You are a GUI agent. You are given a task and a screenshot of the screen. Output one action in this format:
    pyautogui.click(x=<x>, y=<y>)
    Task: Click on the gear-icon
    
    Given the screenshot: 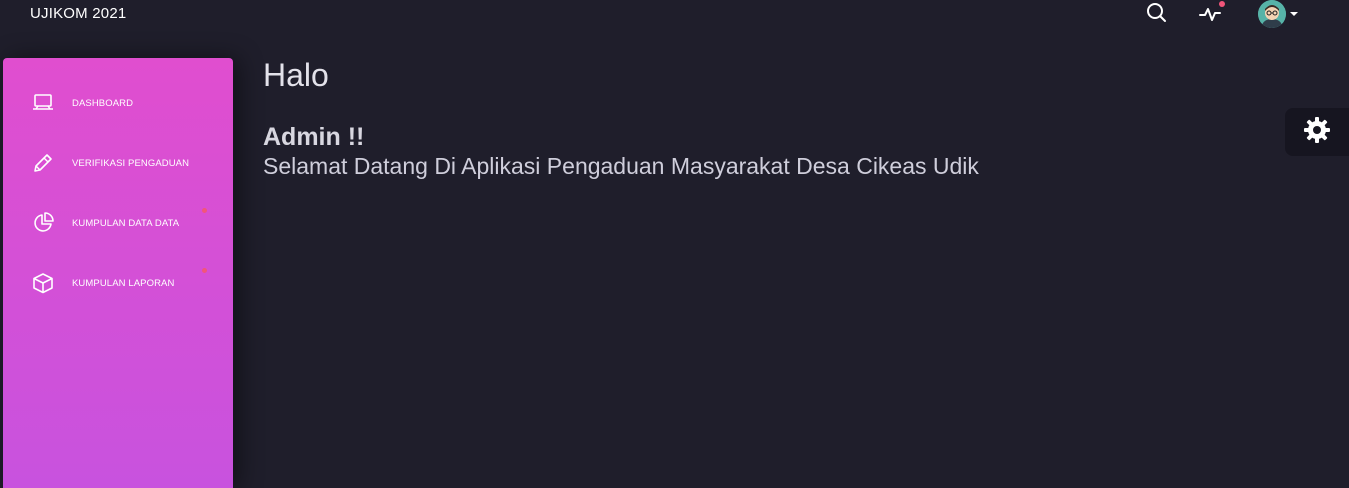 What is the action you would take?
    pyautogui.click(x=1317, y=132)
    